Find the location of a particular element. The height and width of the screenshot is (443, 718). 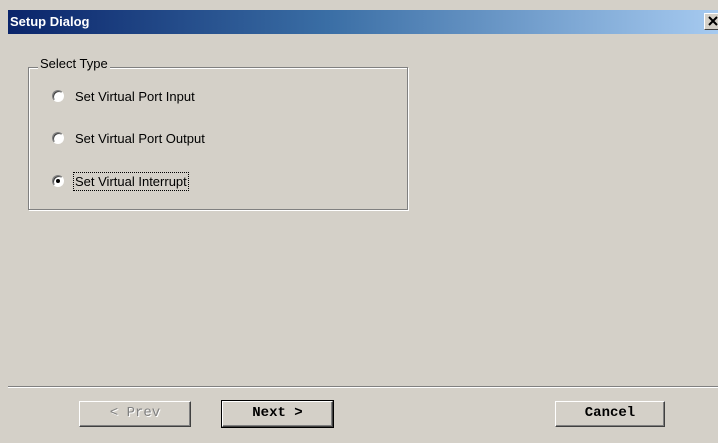

radio-label-port-output: Set Virtual Port Output is located at coordinates (140, 138).